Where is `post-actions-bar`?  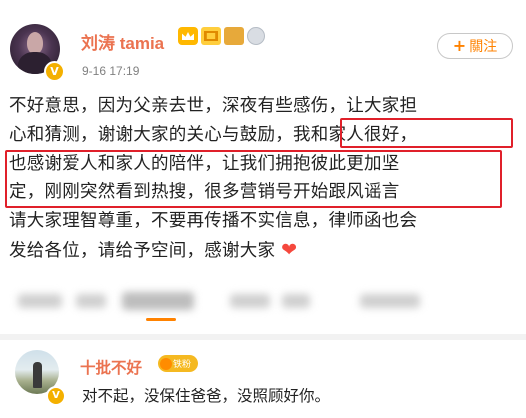 post-actions-bar is located at coordinates (263, 302).